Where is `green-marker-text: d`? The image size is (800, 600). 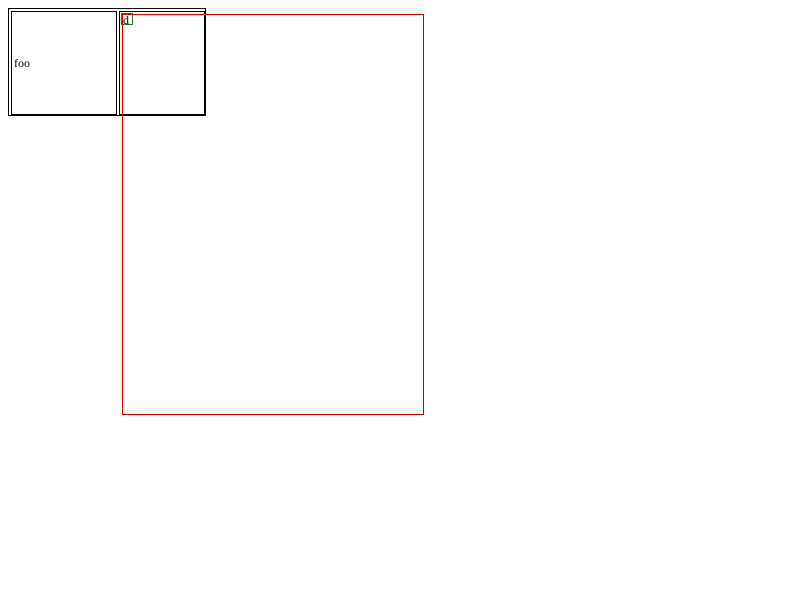
green-marker-text: d is located at coordinates (126, 20).